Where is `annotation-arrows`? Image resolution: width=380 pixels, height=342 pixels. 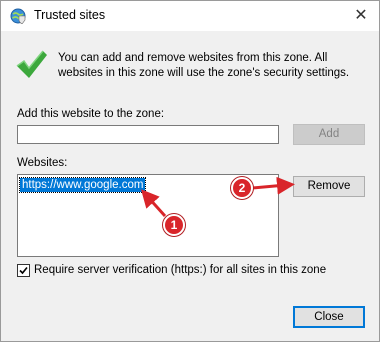 annotation-arrows is located at coordinates (217, 197).